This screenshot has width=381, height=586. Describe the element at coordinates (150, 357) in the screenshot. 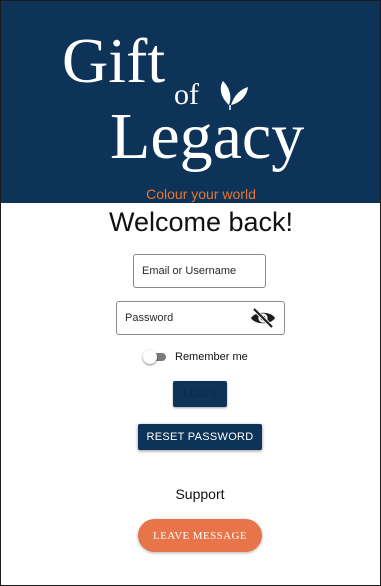

I see `toggle-knob` at that location.